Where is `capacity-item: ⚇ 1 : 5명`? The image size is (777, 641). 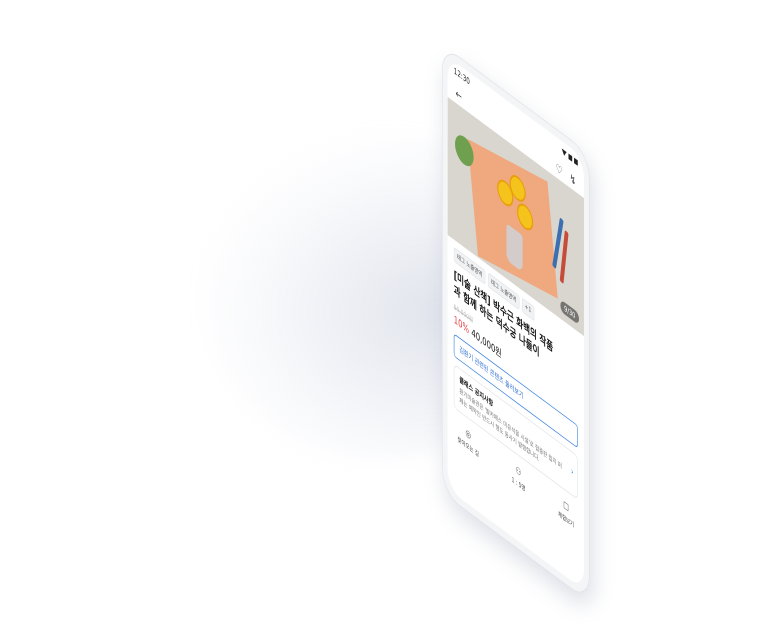 capacity-item: ⚇ 1 : 5명 is located at coordinates (519, 478).